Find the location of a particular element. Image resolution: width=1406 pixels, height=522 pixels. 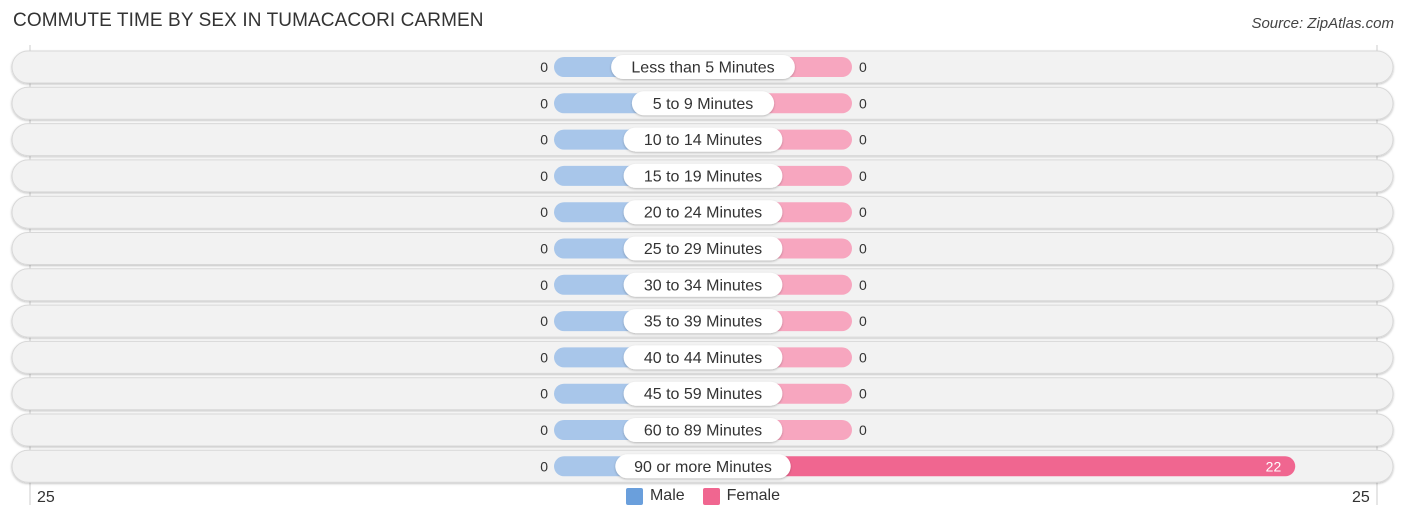

legend-item-male: Male is located at coordinates (655, 496).